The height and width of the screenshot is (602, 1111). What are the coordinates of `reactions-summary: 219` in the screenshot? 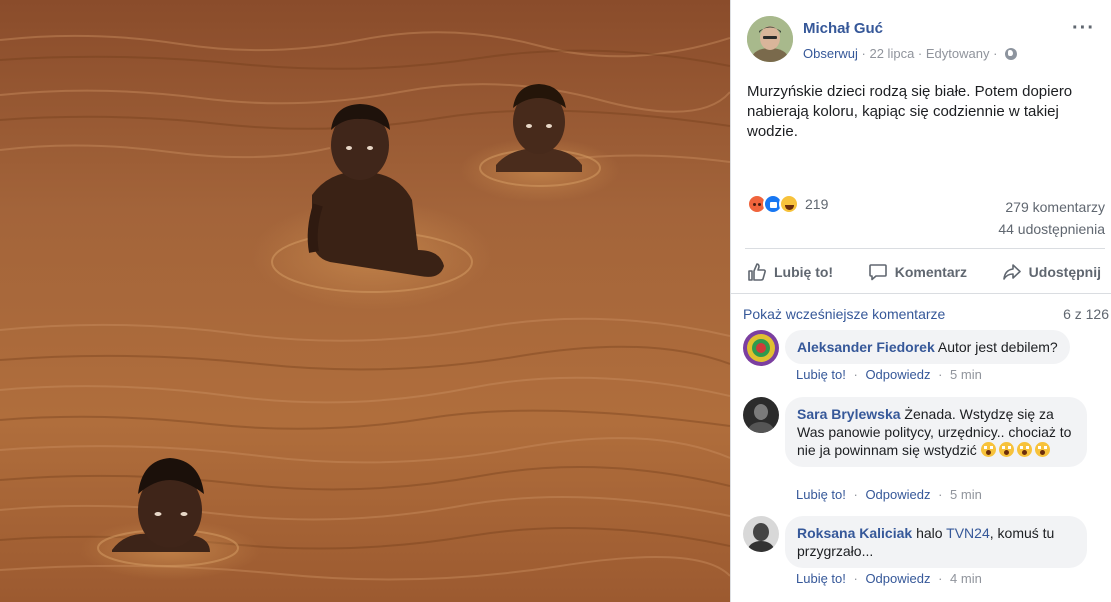 It's located at (787, 204).